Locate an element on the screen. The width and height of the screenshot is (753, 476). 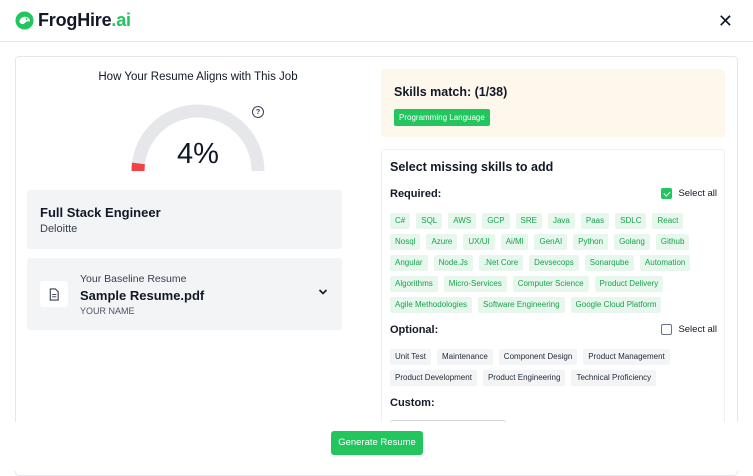
required-skill-tag: Ai/Ml is located at coordinates (515, 242).